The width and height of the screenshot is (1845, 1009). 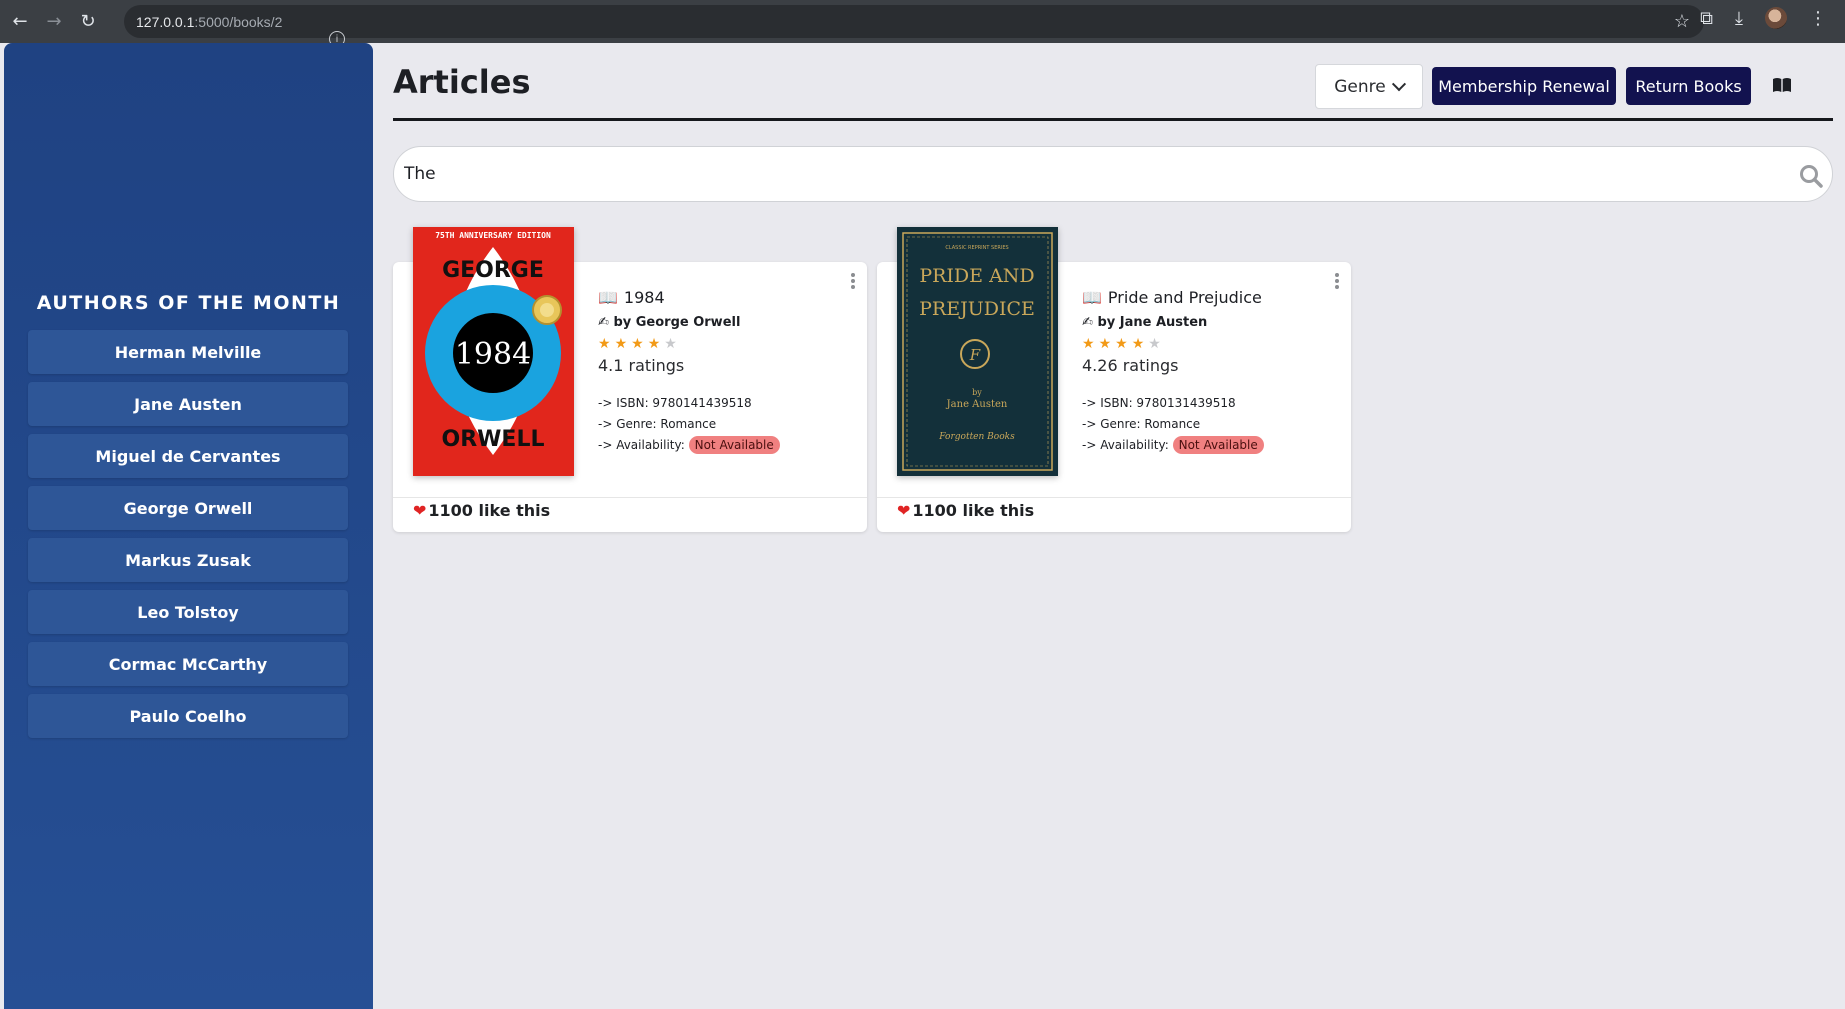 I want to click on genre-dropdown: Genre, so click(x=1369, y=86).